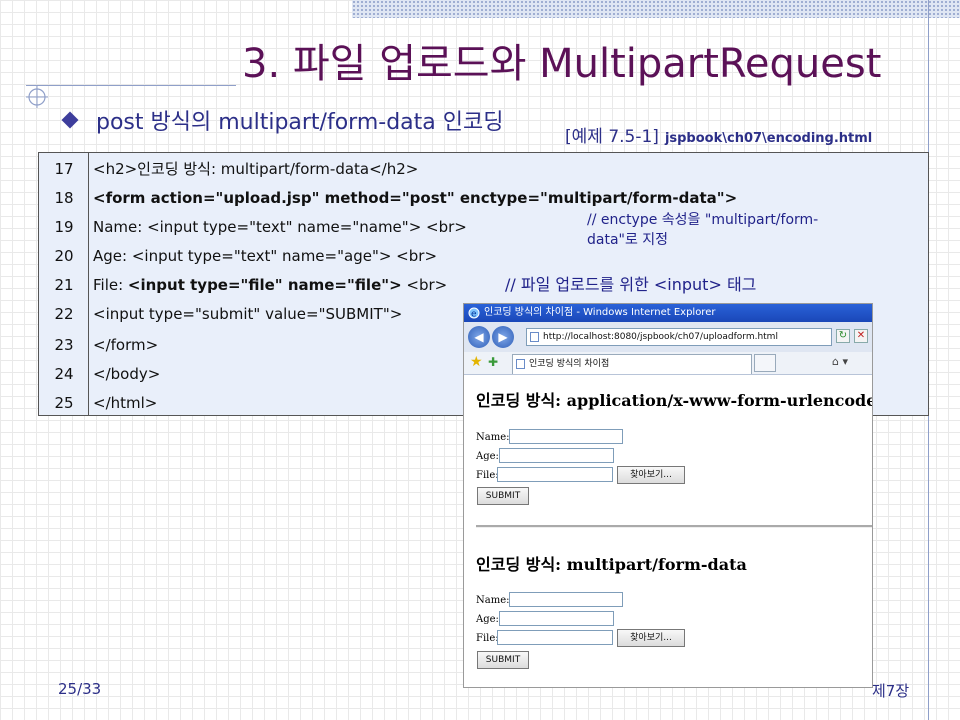  I want to click on top-decorative-band, so click(656, 9).